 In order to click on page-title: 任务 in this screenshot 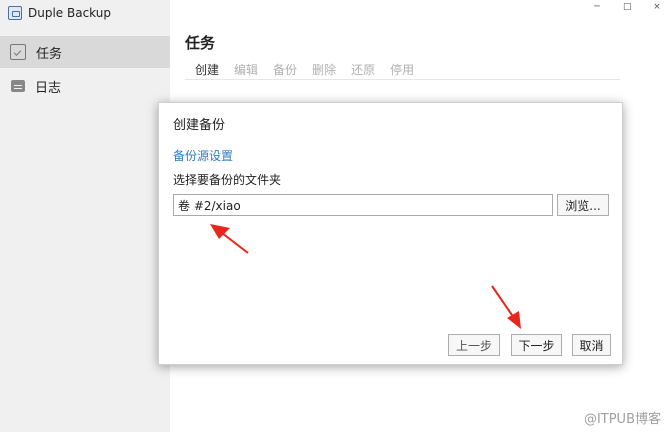, I will do `click(200, 43)`.